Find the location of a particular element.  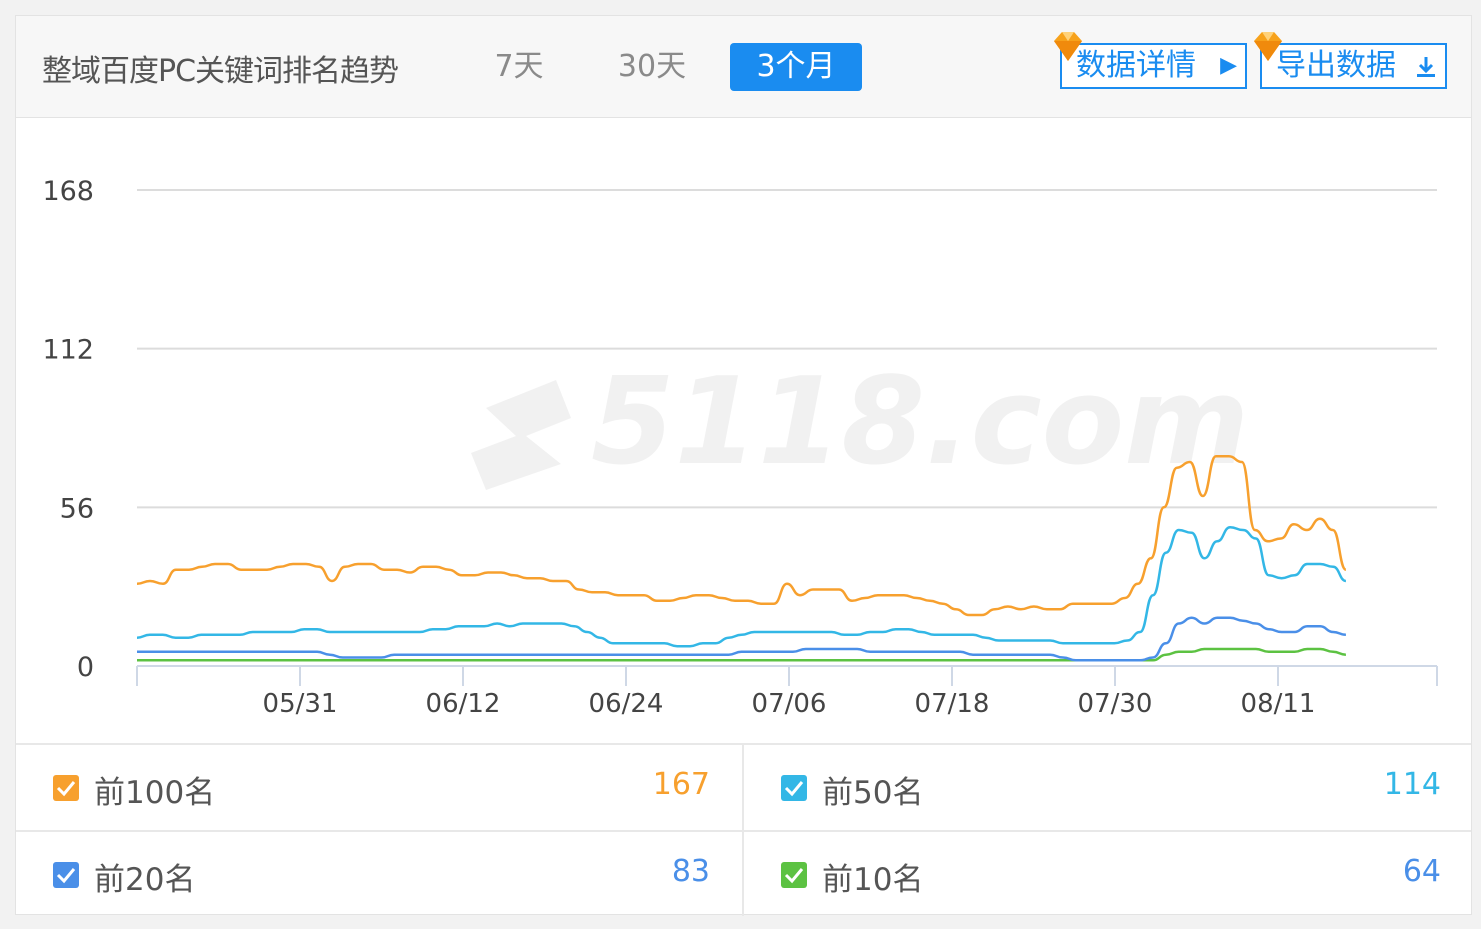

x-tick-label: 06/12 is located at coordinates (463, 704).